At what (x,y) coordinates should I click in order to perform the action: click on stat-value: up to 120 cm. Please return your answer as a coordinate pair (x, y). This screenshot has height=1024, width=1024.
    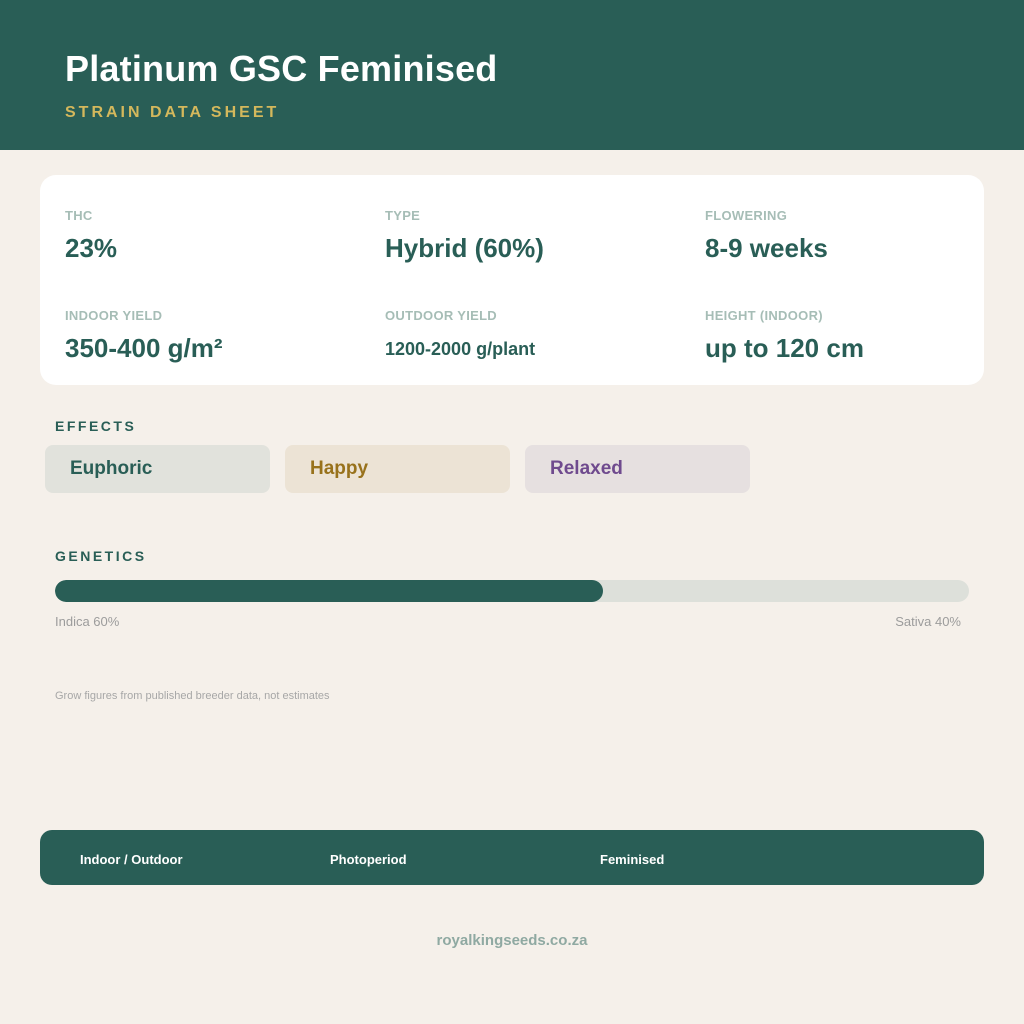
    Looking at the image, I should click on (784, 348).